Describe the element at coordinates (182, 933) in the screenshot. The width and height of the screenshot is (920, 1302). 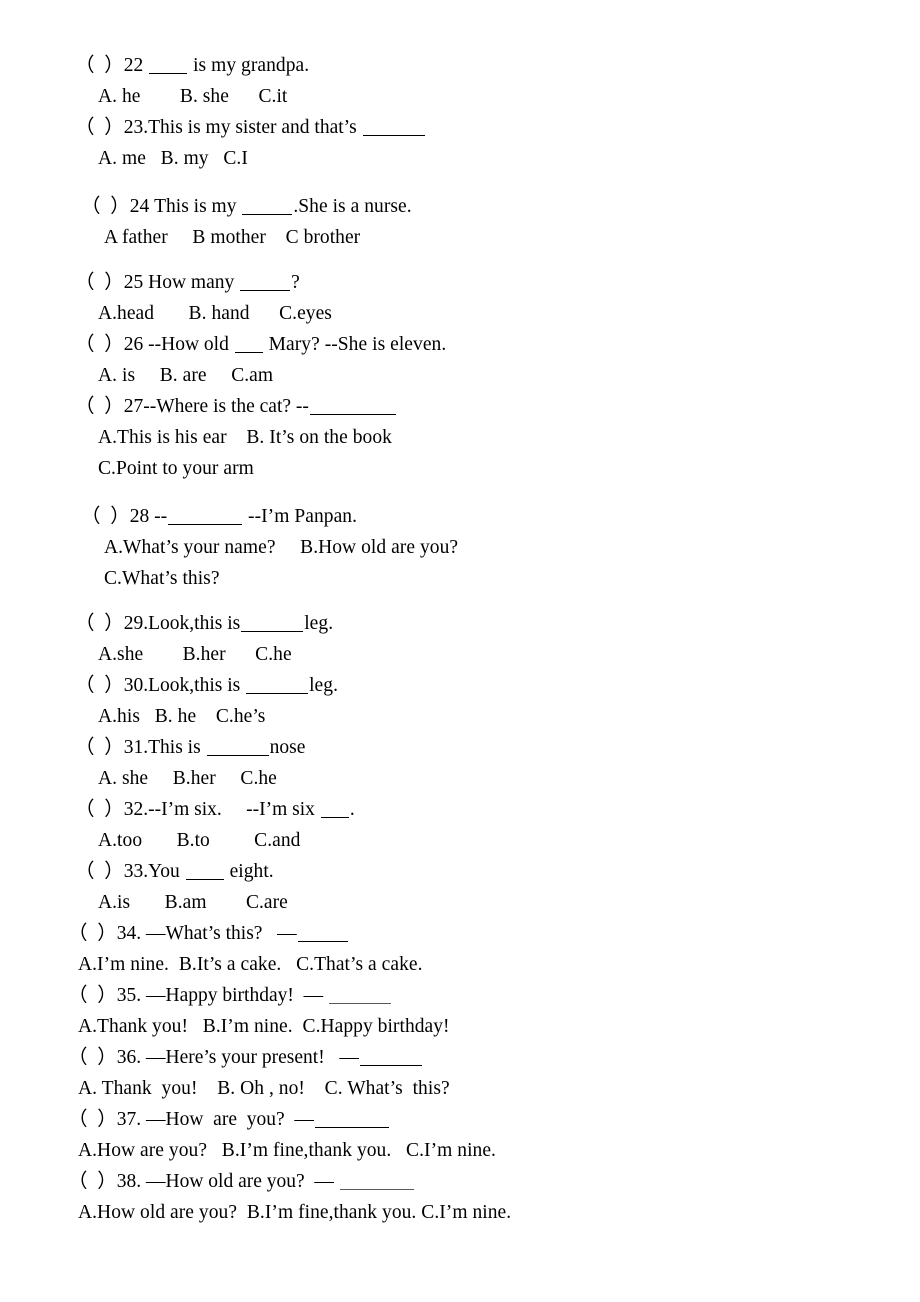
I see `question-34-prompt: （ ）34. —What’s this? —` at that location.